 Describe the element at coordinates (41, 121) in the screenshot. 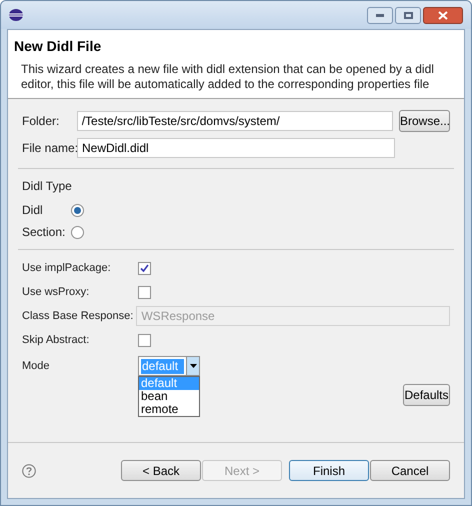

I see `folder-label: Folder:` at that location.